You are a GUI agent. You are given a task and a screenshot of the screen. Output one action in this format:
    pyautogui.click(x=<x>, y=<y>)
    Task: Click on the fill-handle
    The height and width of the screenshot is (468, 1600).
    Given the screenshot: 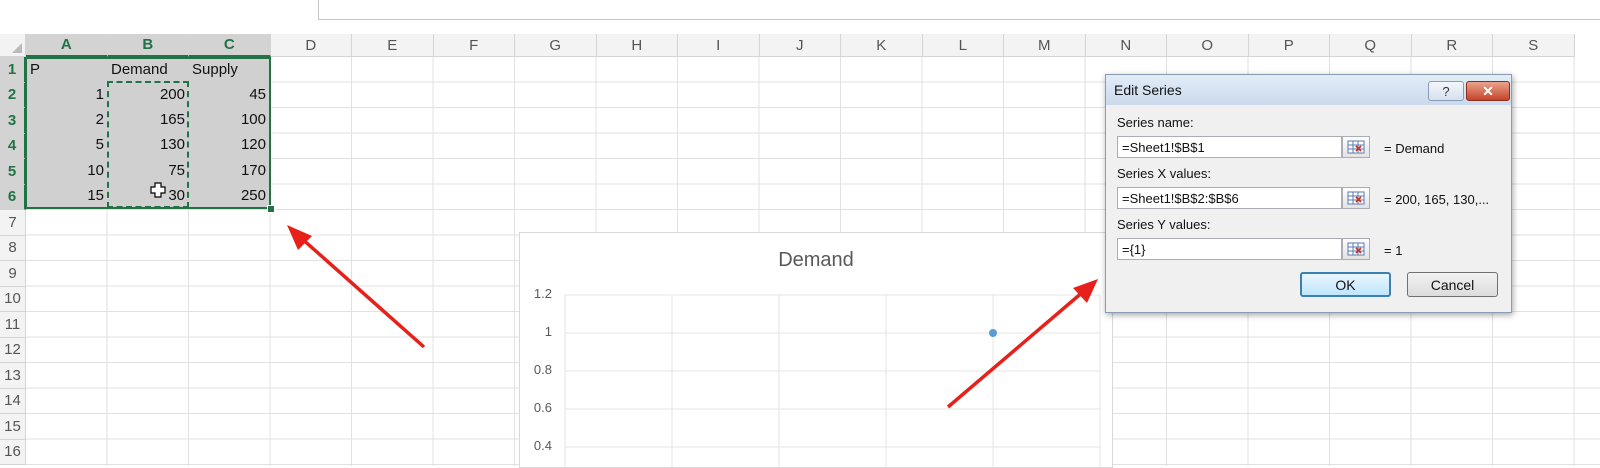 What is the action you would take?
    pyautogui.click(x=271, y=209)
    